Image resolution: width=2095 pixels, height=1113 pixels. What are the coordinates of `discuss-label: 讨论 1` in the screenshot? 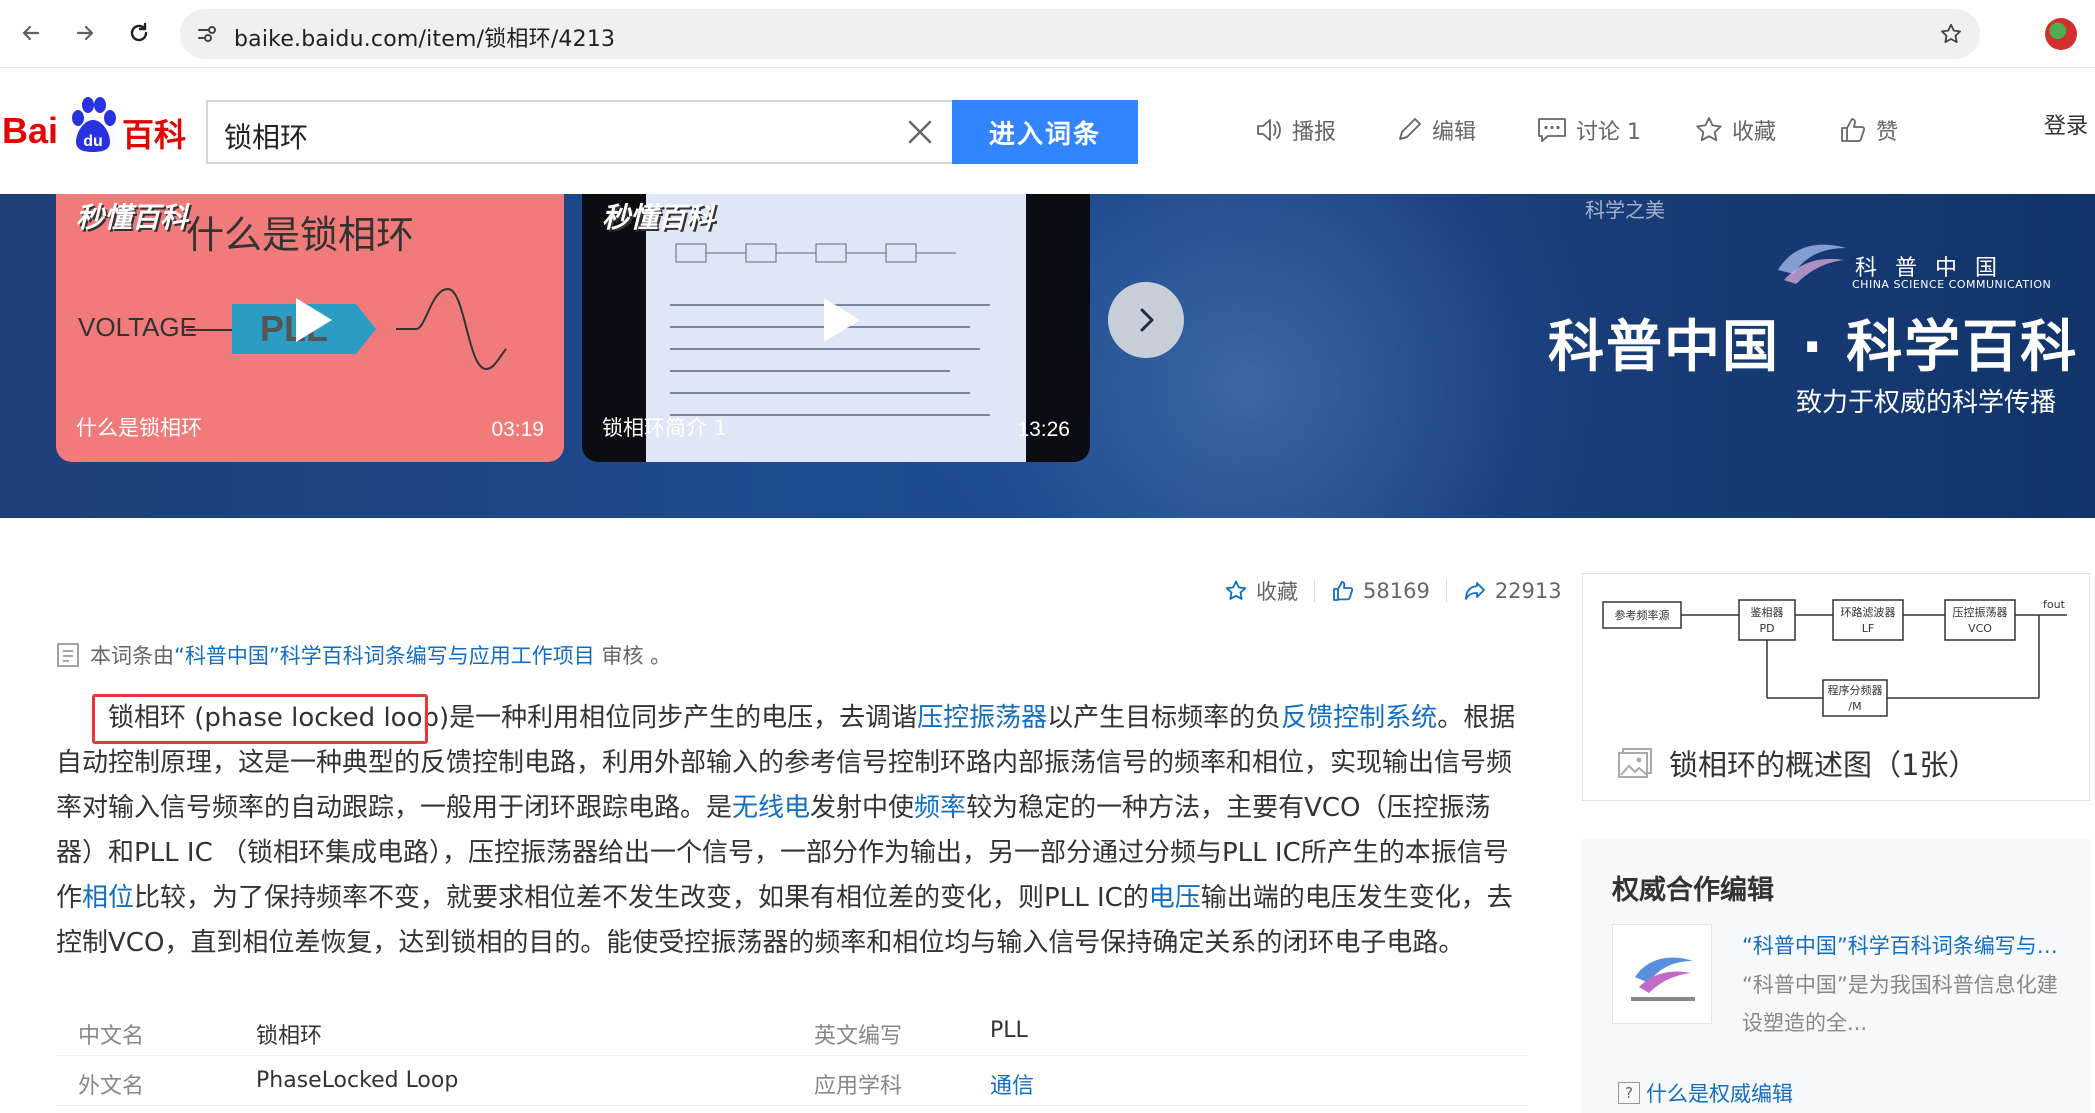 It's located at (1608, 132).